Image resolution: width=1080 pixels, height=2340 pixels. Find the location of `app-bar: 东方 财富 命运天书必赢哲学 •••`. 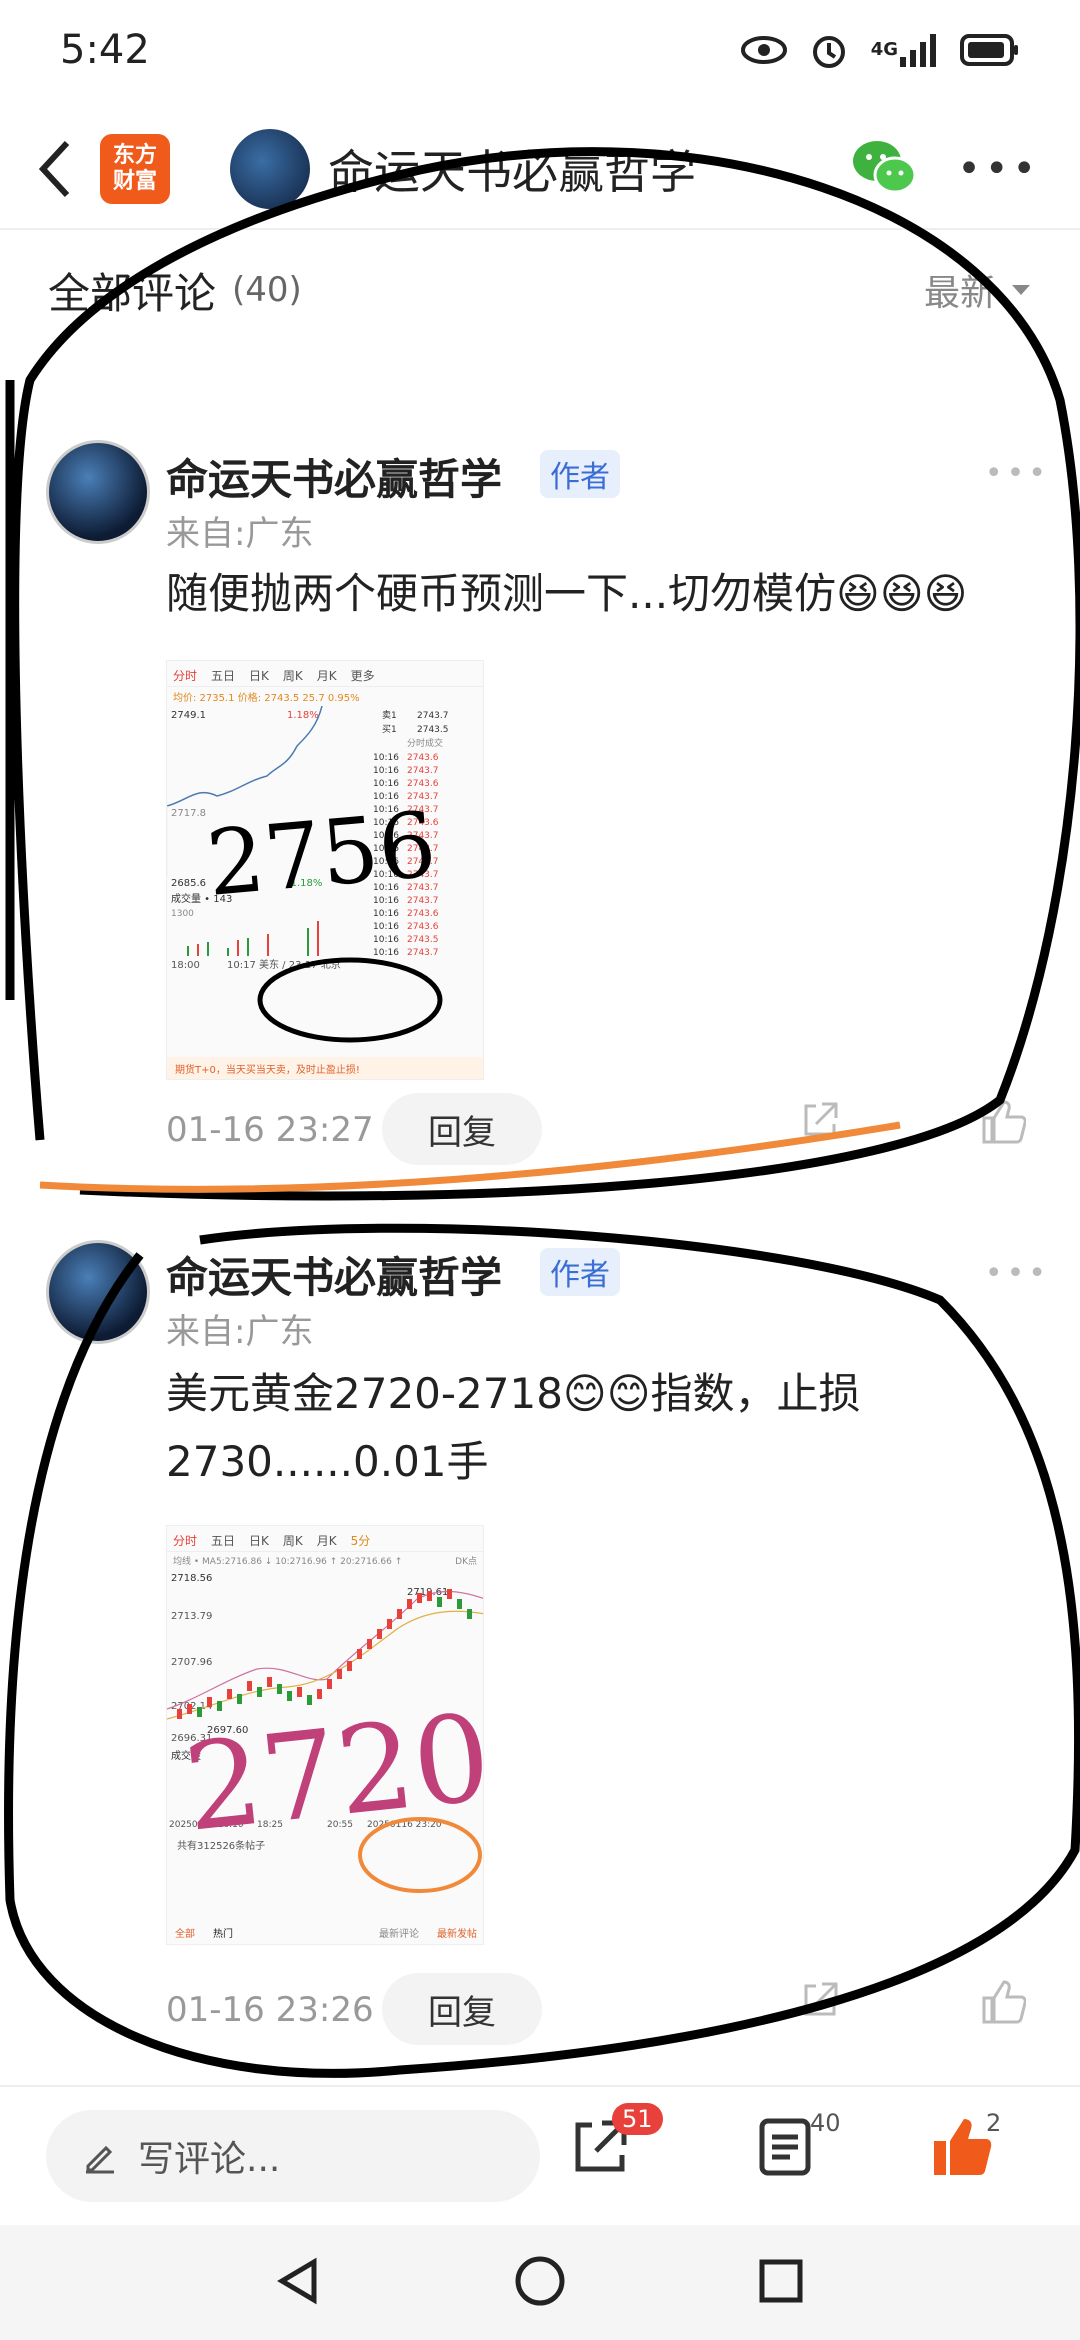

app-bar: 东方 财富 命运天书必赢哲学 ••• is located at coordinates (540, 170).